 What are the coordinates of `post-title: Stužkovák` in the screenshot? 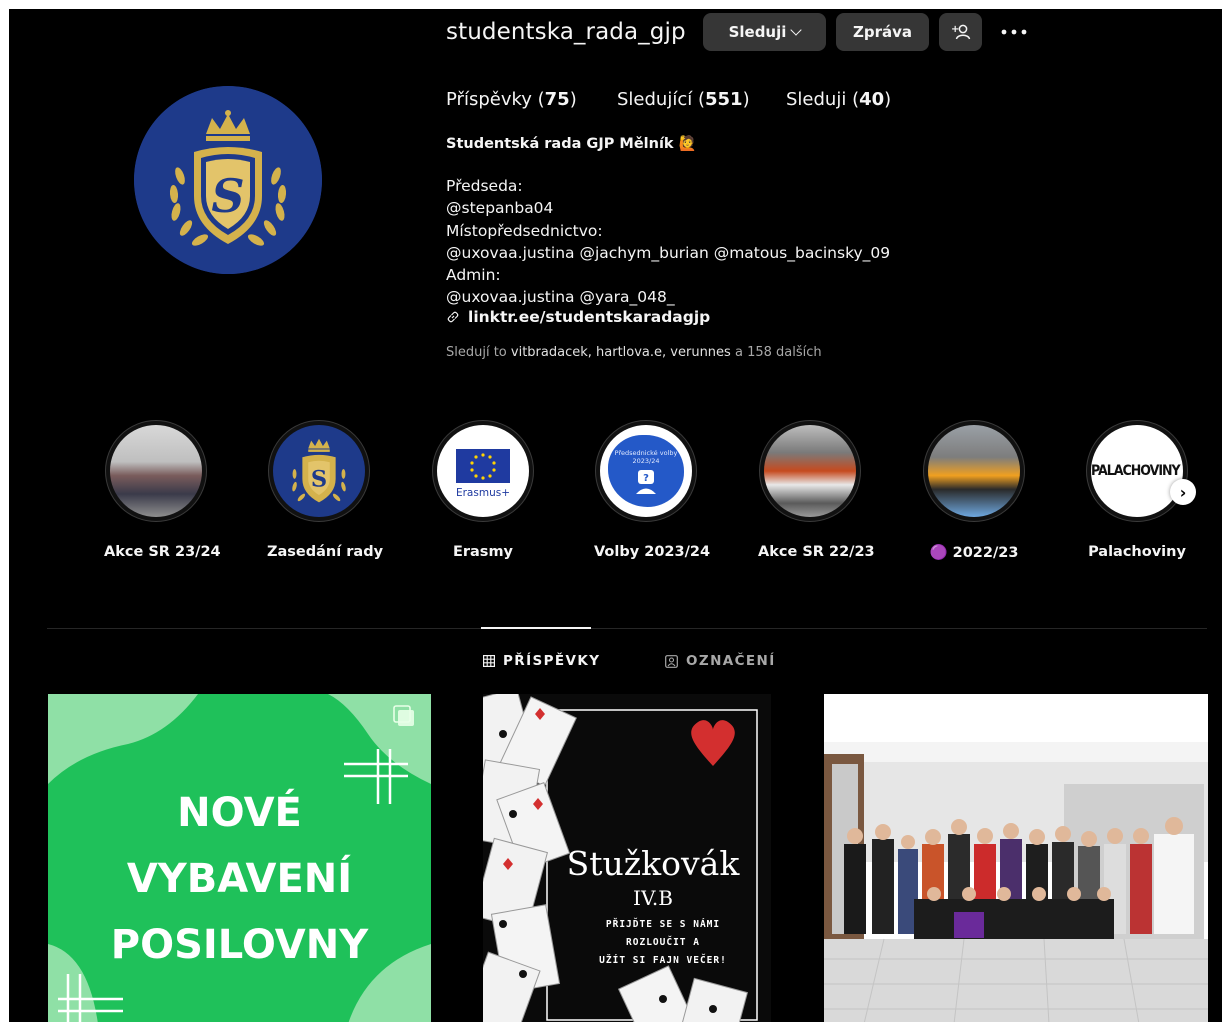 It's located at (653, 863).